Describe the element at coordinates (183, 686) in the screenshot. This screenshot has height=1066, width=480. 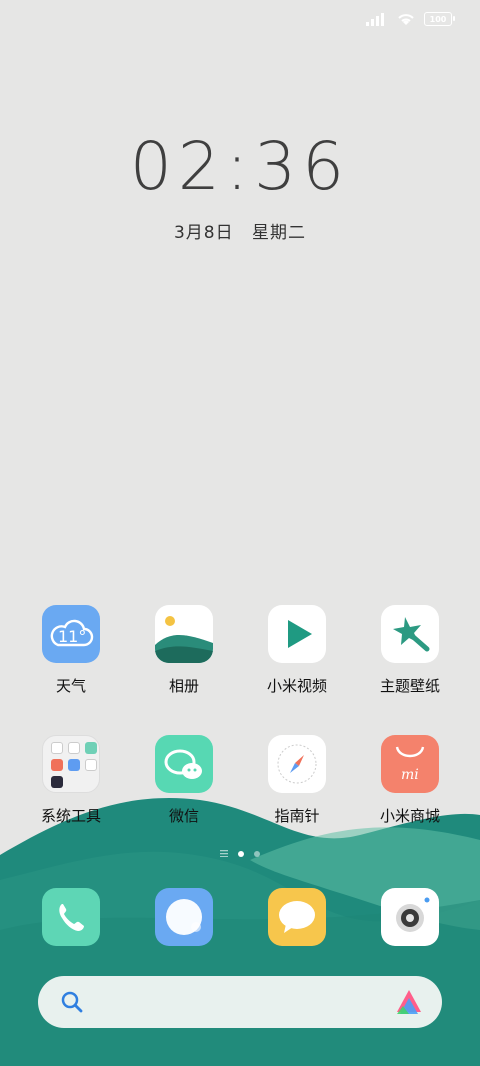
I see `app-label-gallery: 相册` at that location.